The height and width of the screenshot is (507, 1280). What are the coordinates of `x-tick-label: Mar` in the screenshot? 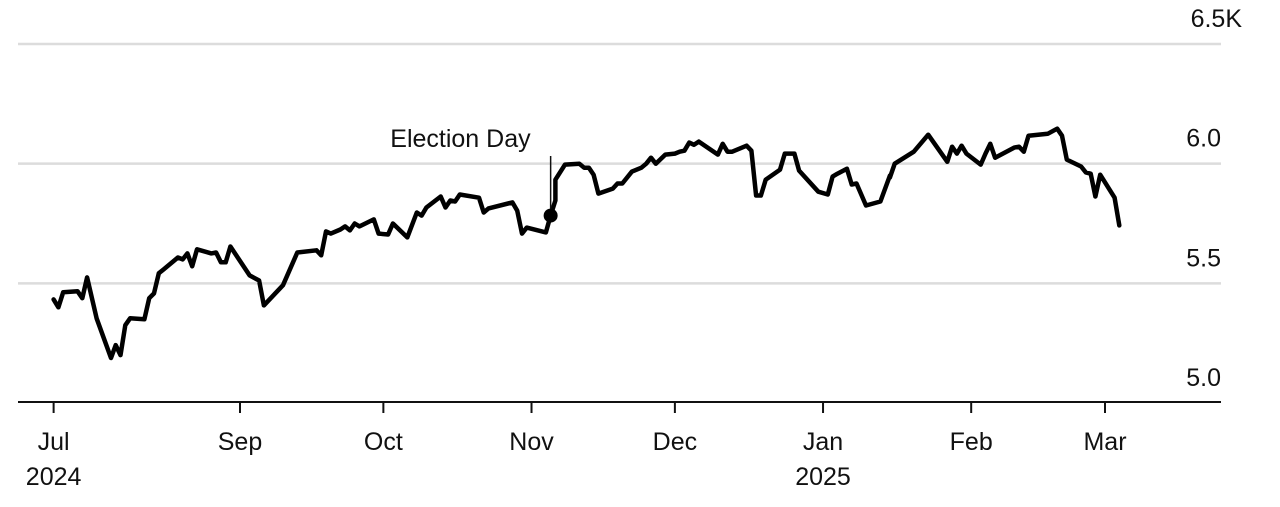 It's located at (1104, 442).